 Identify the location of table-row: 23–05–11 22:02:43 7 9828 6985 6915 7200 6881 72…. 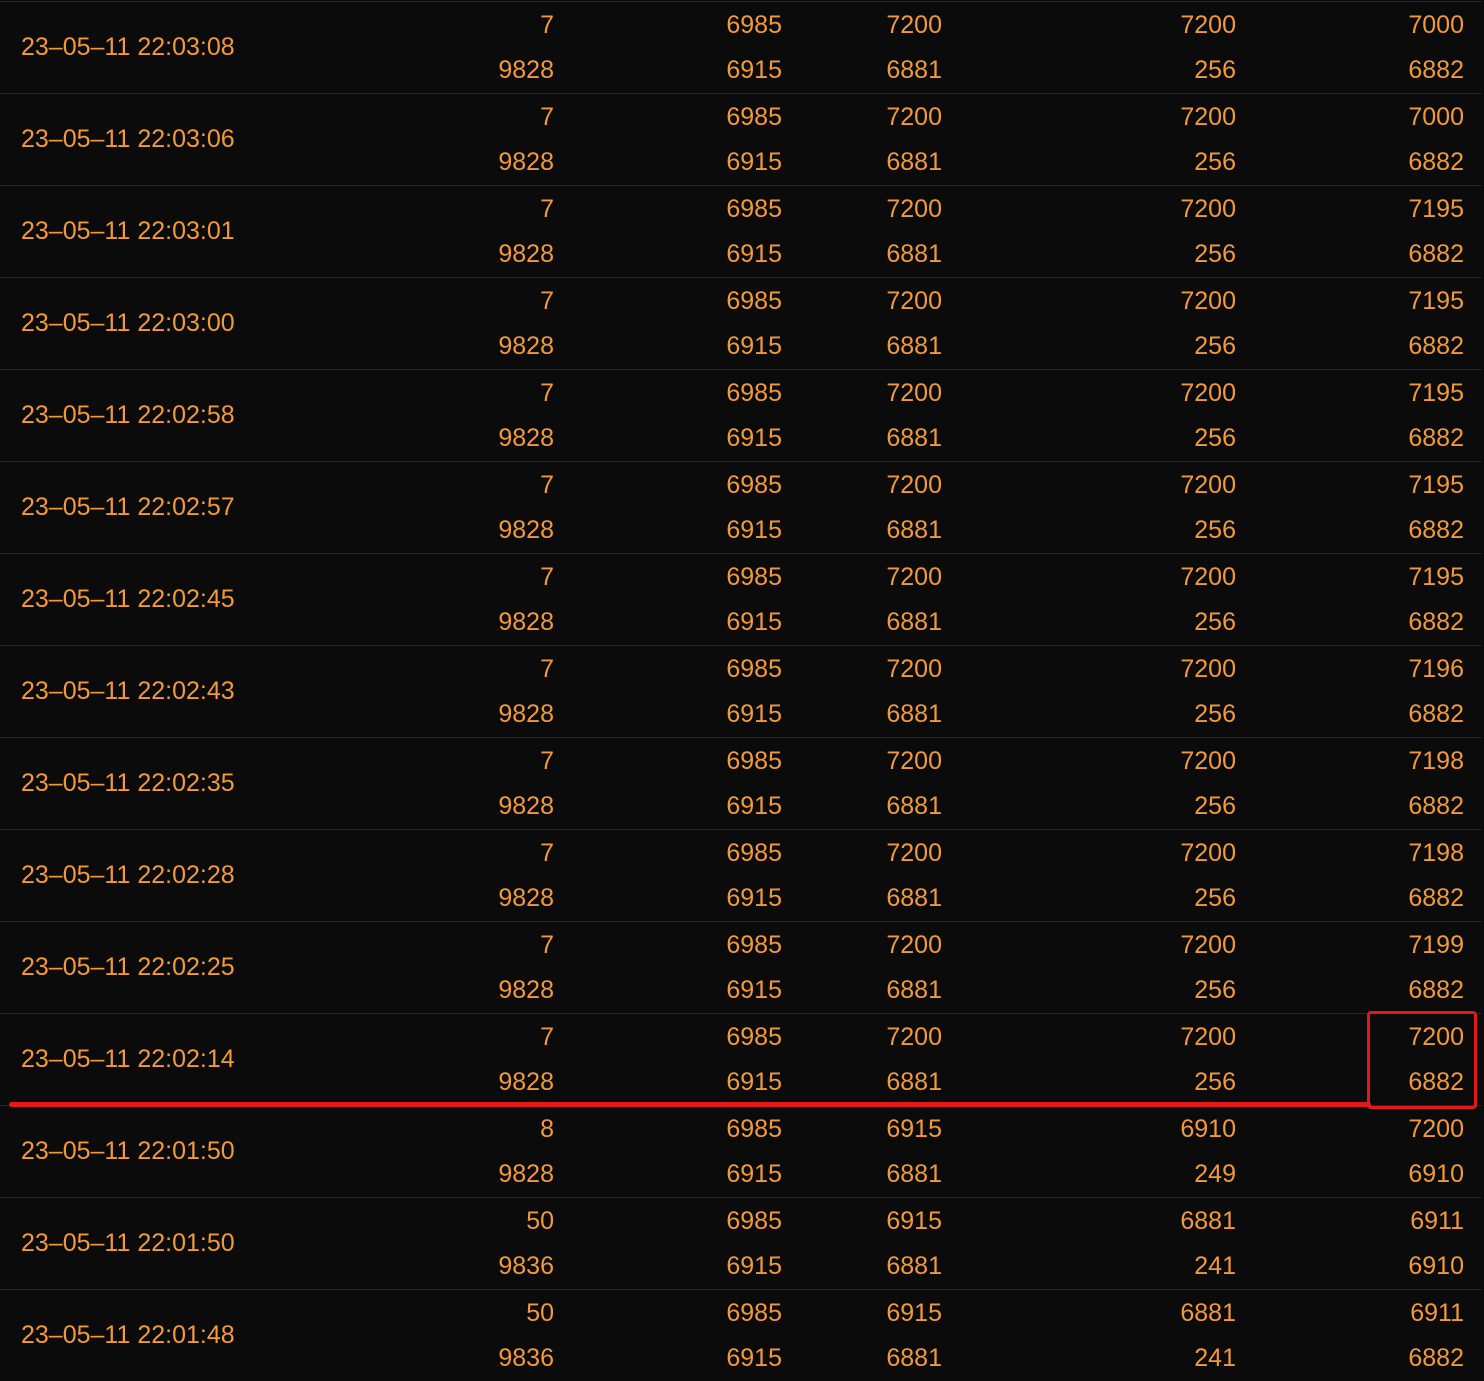
(740, 691).